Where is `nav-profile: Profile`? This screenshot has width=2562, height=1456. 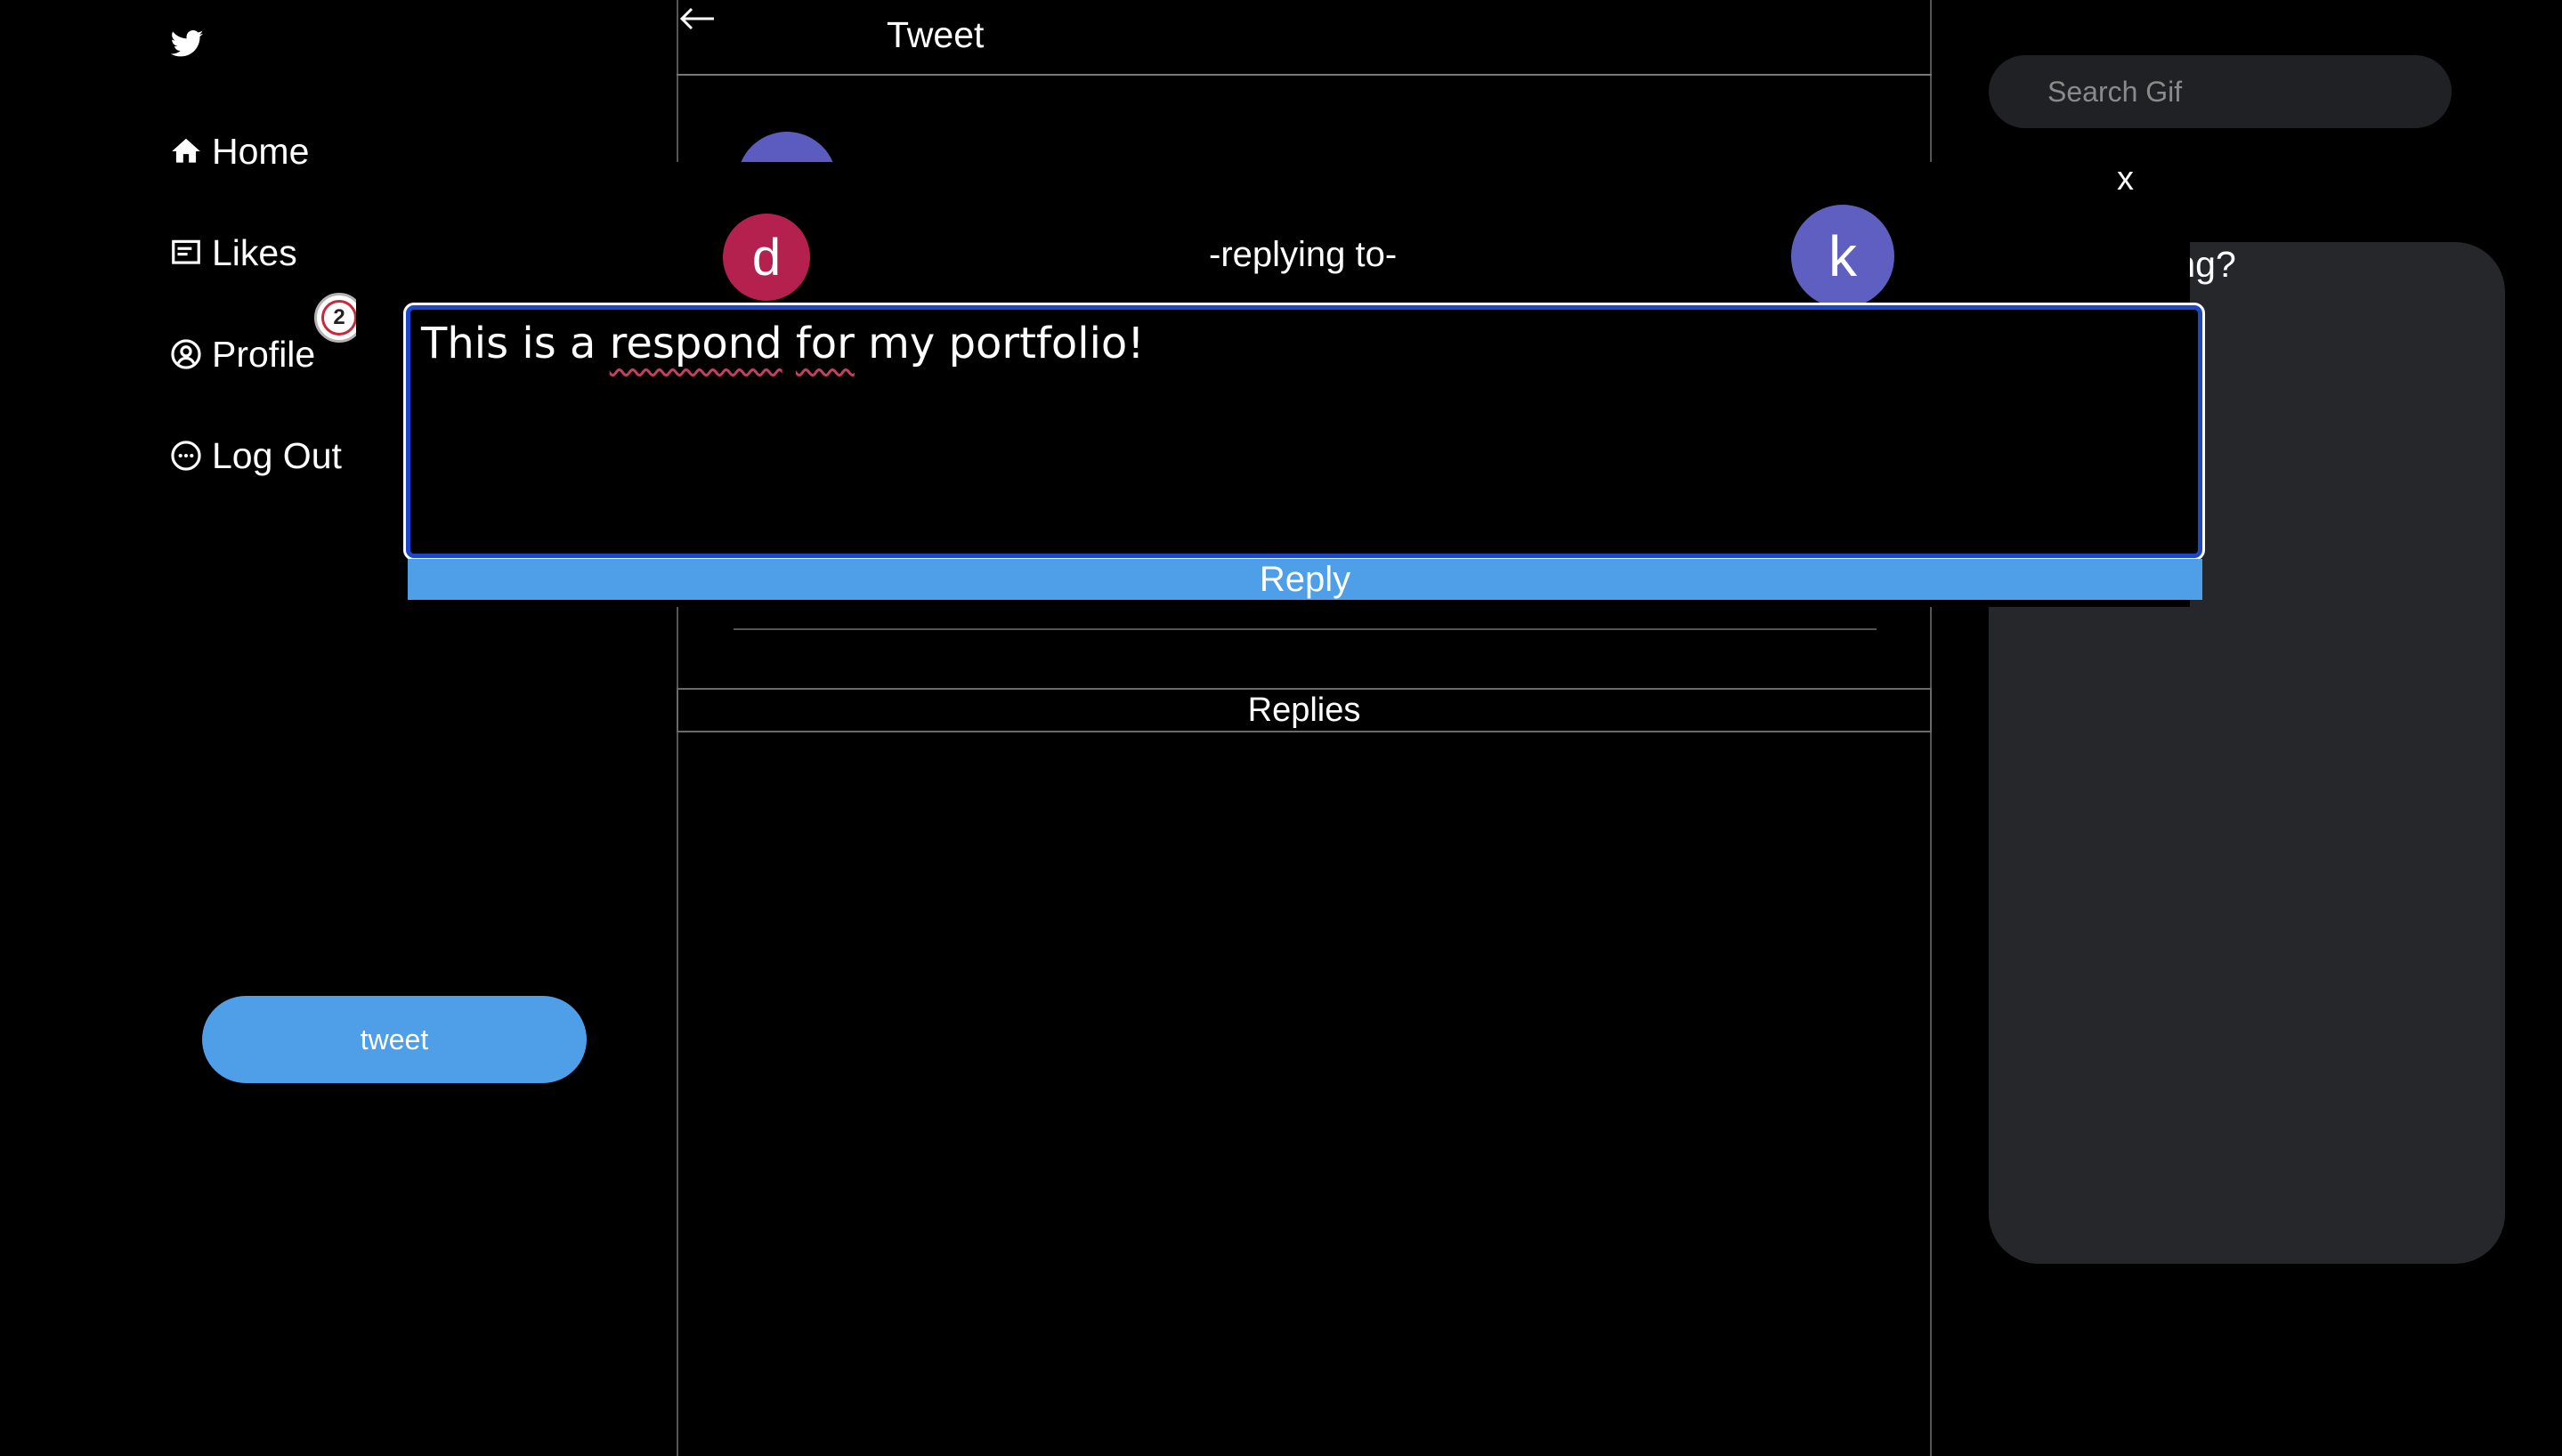 nav-profile: Profile is located at coordinates (242, 354).